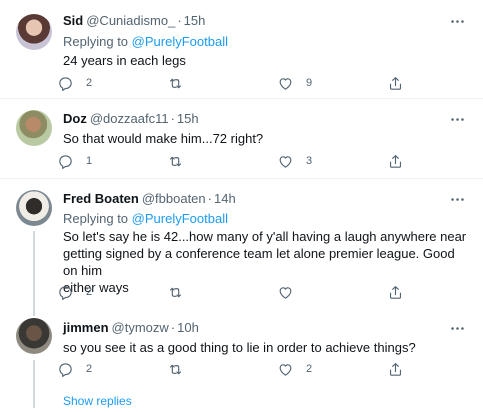  I want to click on like-button, so click(291, 292).